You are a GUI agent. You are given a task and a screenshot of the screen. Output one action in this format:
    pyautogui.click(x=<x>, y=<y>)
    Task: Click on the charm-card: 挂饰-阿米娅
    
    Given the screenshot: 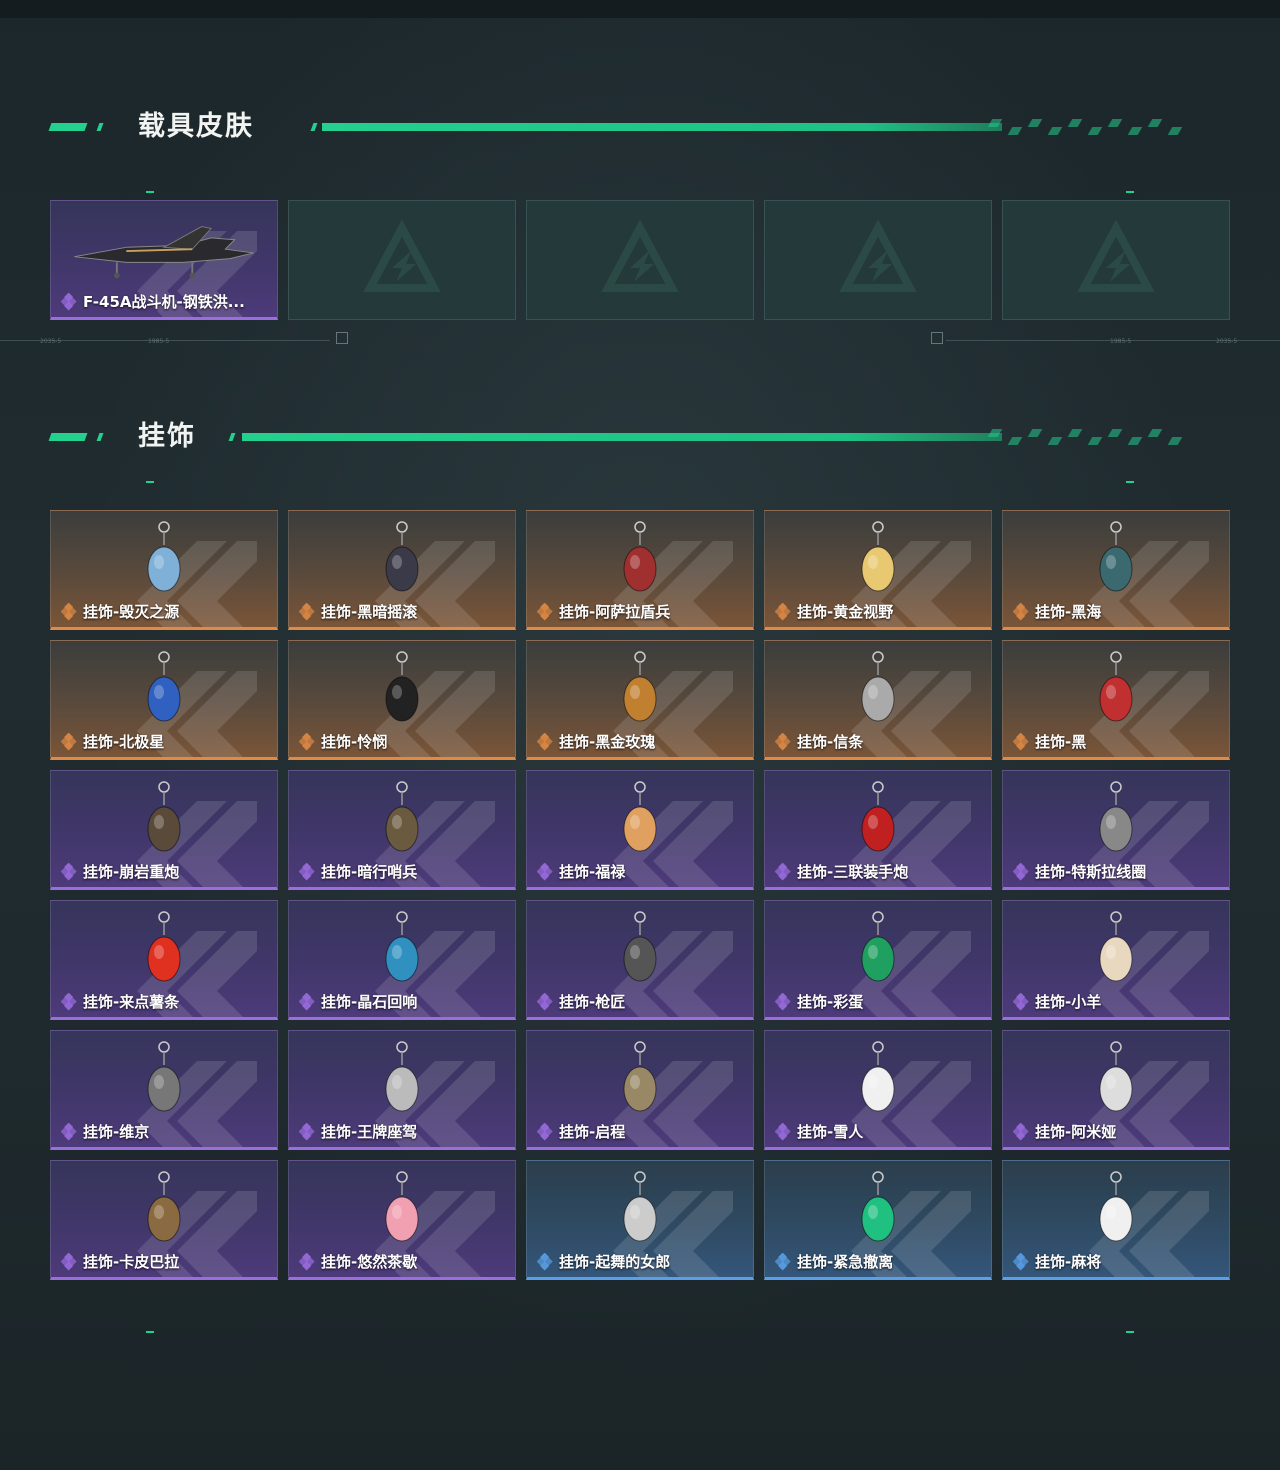 What is the action you would take?
    pyautogui.click(x=1116, y=1090)
    